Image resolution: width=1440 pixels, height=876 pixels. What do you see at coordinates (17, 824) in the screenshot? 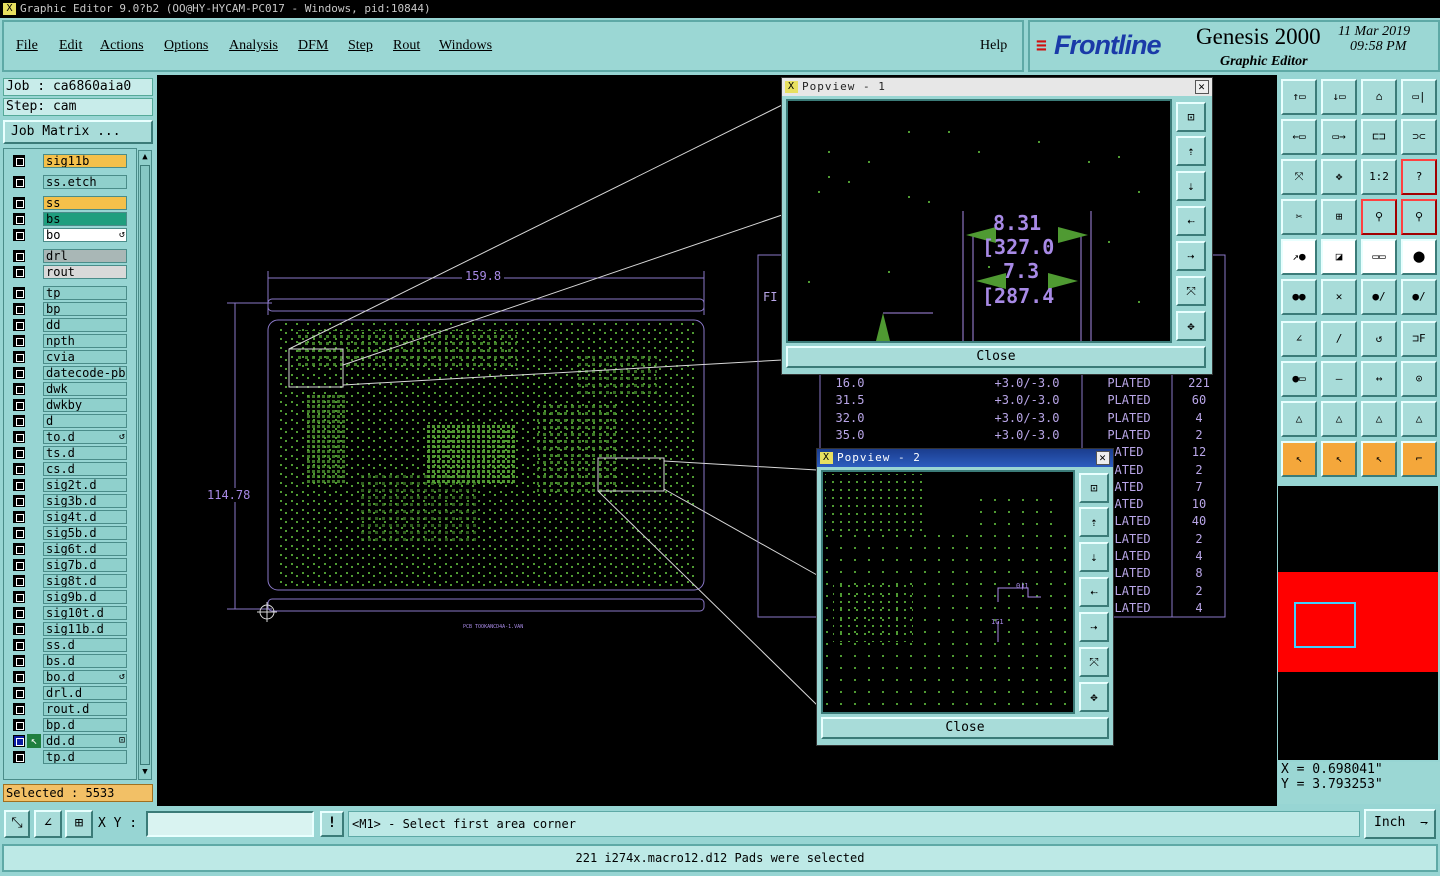
I see `snap-icon: ⤡` at bounding box center [17, 824].